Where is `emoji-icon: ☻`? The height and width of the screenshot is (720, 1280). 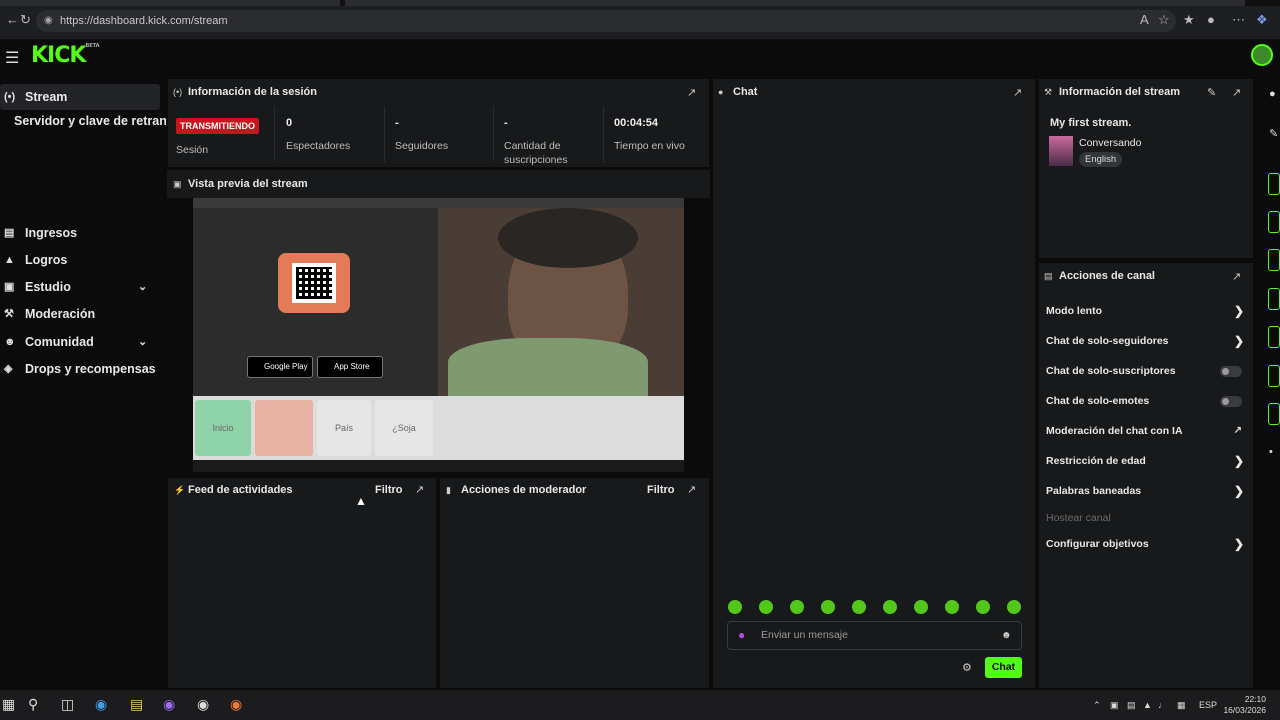
emoji-icon: ☻ is located at coordinates (1006, 635).